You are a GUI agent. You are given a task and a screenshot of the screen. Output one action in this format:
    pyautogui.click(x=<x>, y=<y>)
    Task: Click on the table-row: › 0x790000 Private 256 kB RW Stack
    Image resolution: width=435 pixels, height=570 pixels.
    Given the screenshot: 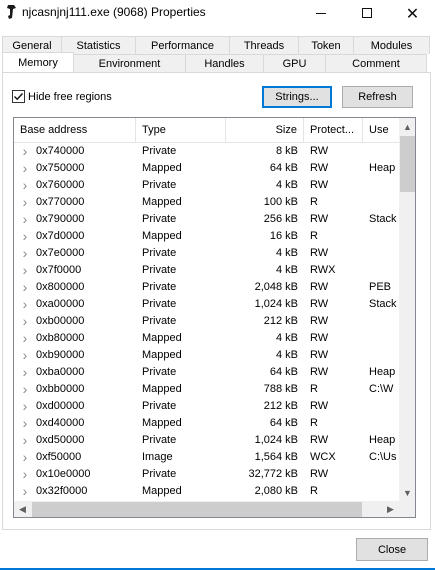 What is the action you would take?
    pyautogui.click(x=206, y=219)
    